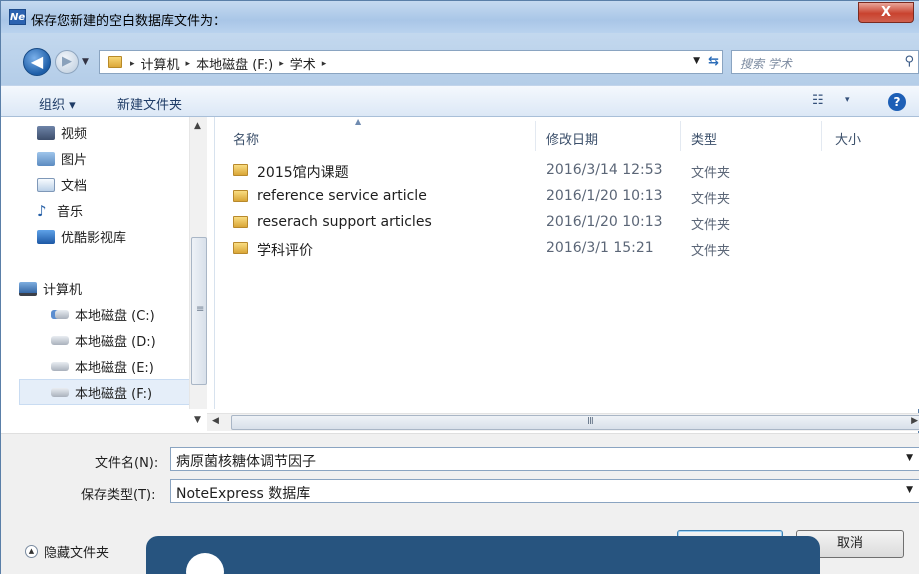 This screenshot has width=919, height=574. Describe the element at coordinates (31, 551) in the screenshot. I see `collapse-arrow-icon: ▲` at that location.